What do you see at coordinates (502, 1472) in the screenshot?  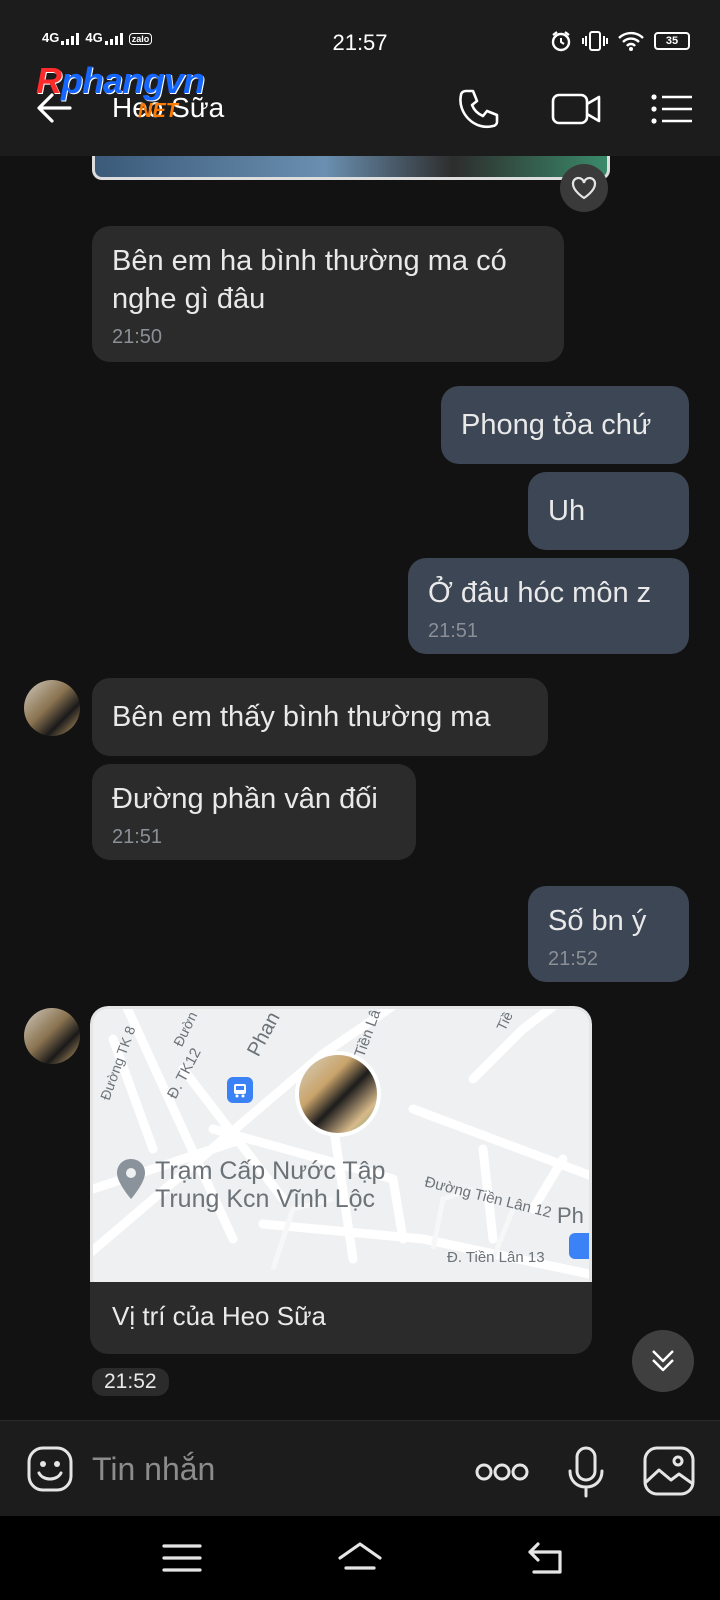 I see `more-options-icon` at bounding box center [502, 1472].